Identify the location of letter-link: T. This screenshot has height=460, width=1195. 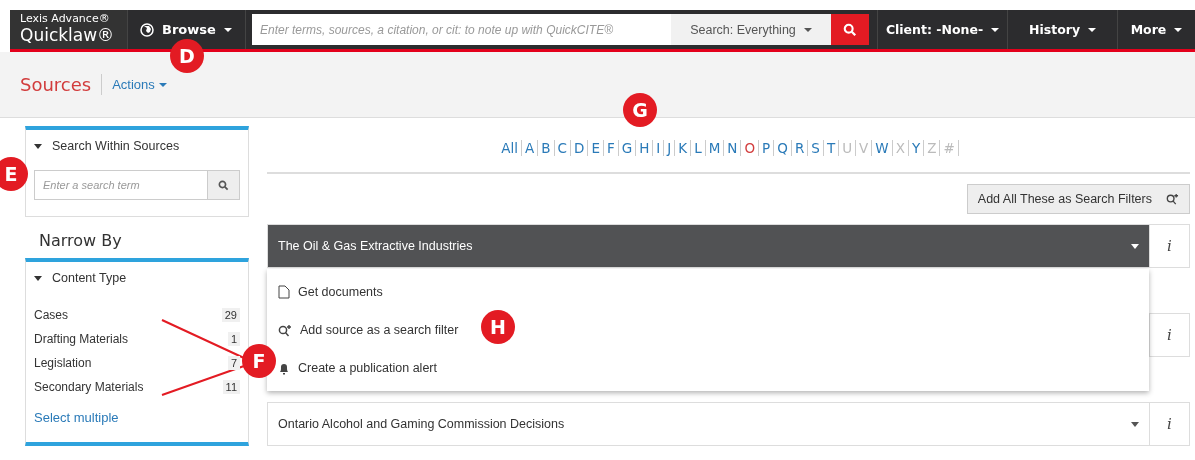
(831, 148).